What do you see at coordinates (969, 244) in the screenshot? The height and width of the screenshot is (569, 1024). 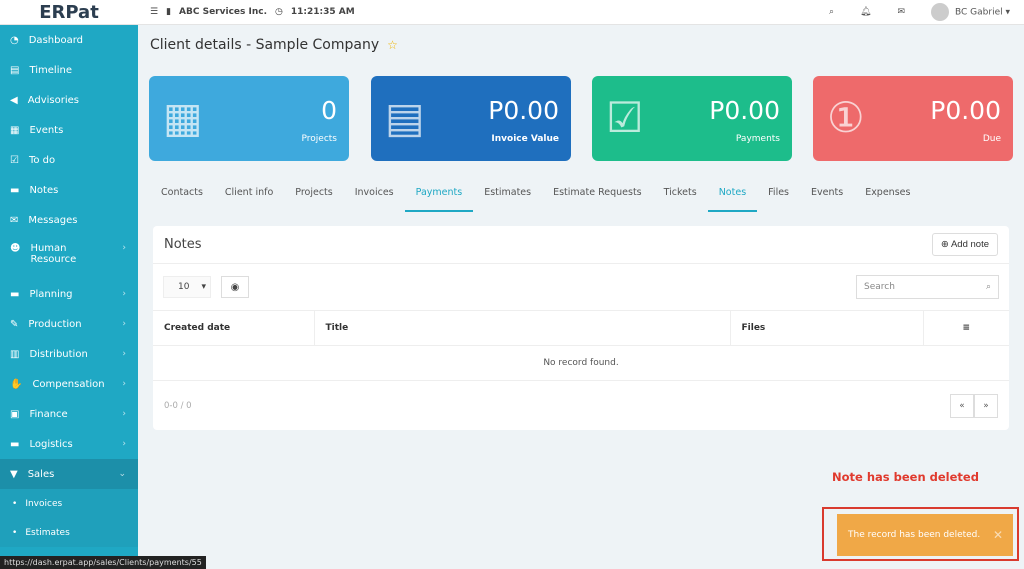 I see `add-note-label: Add note` at bounding box center [969, 244].